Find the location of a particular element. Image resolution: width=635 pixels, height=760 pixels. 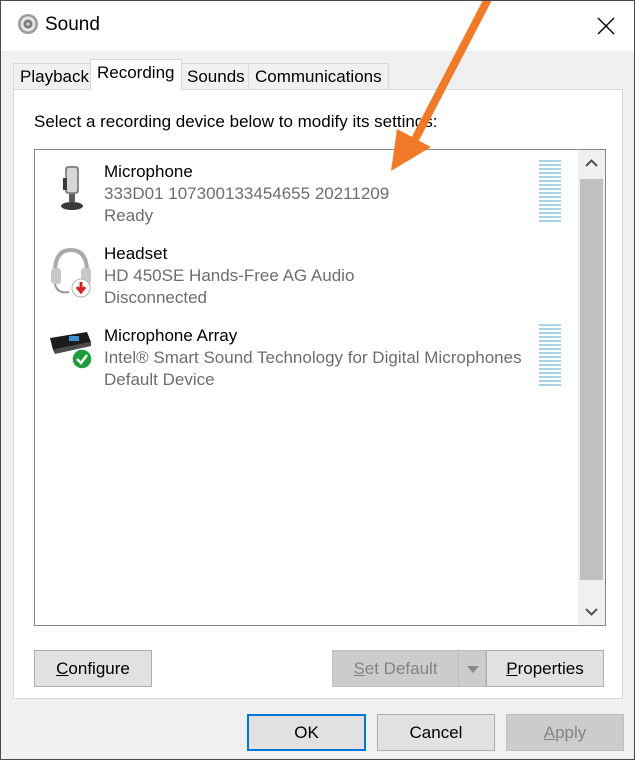

button-label: pply is located at coordinates (571, 732).